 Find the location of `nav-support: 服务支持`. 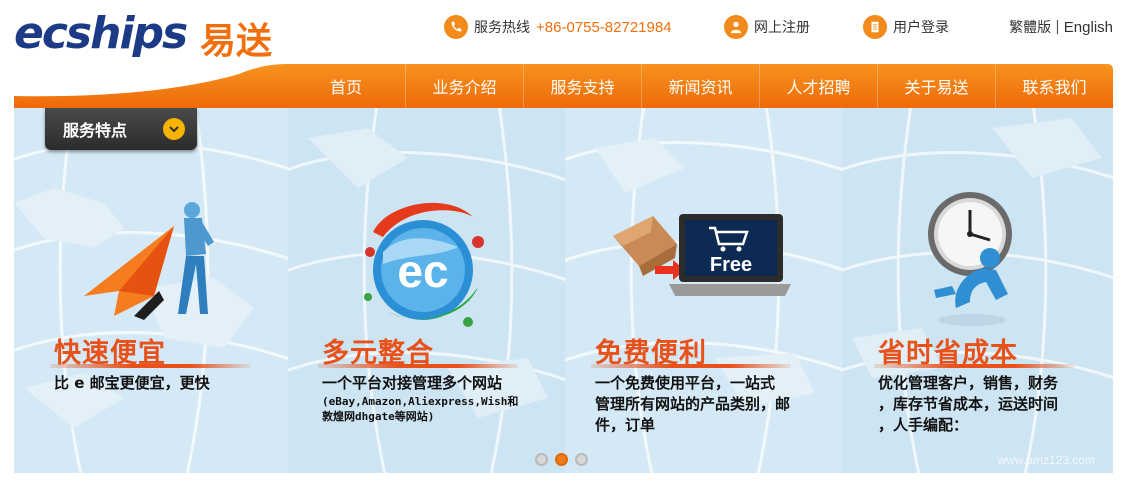

nav-support: 服务支持 is located at coordinates (582, 86).